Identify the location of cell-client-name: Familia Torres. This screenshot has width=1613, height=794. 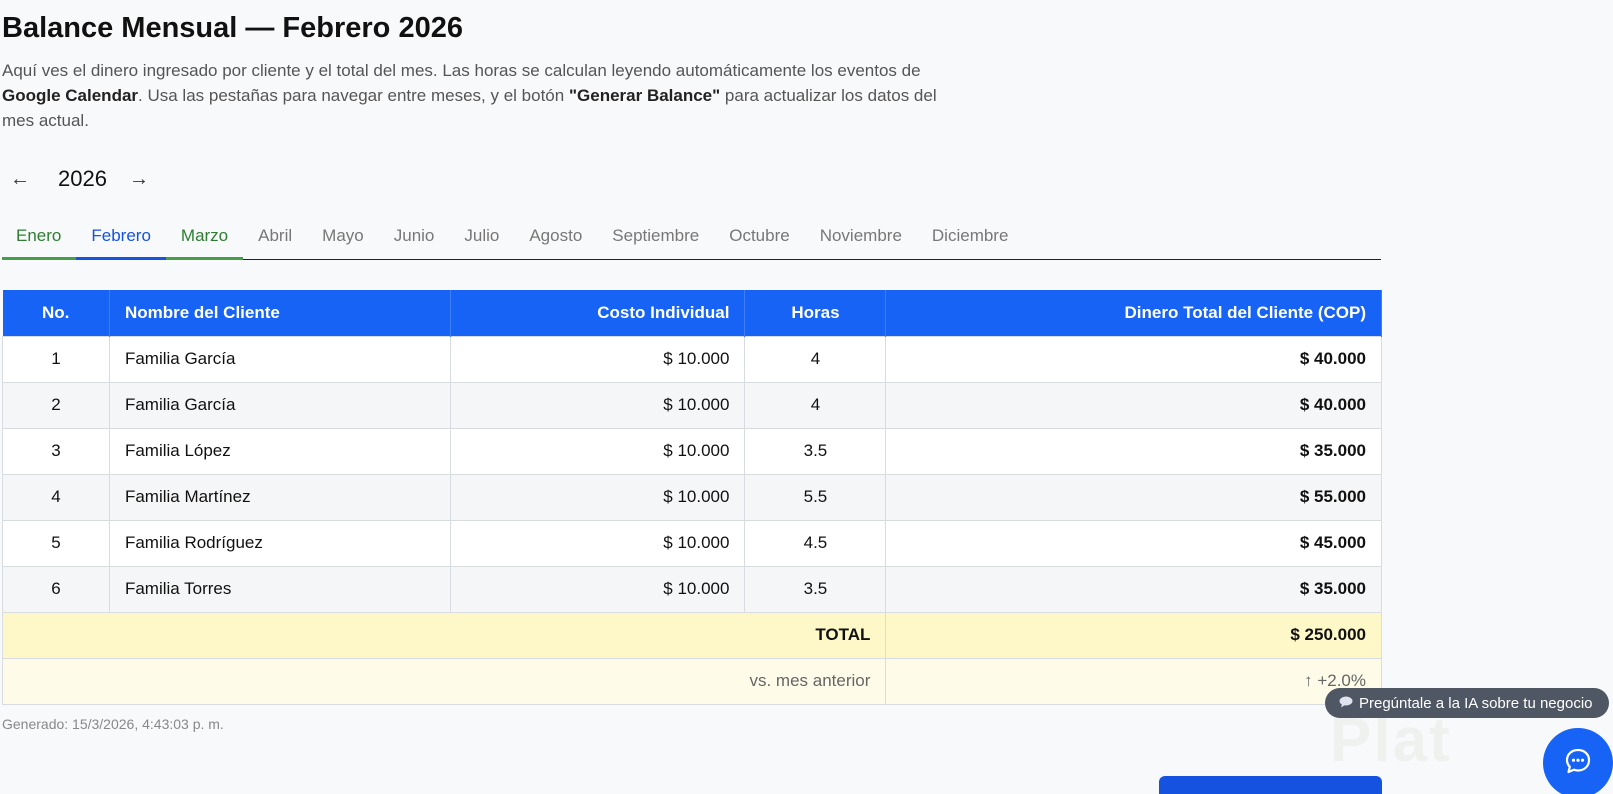
(279, 589).